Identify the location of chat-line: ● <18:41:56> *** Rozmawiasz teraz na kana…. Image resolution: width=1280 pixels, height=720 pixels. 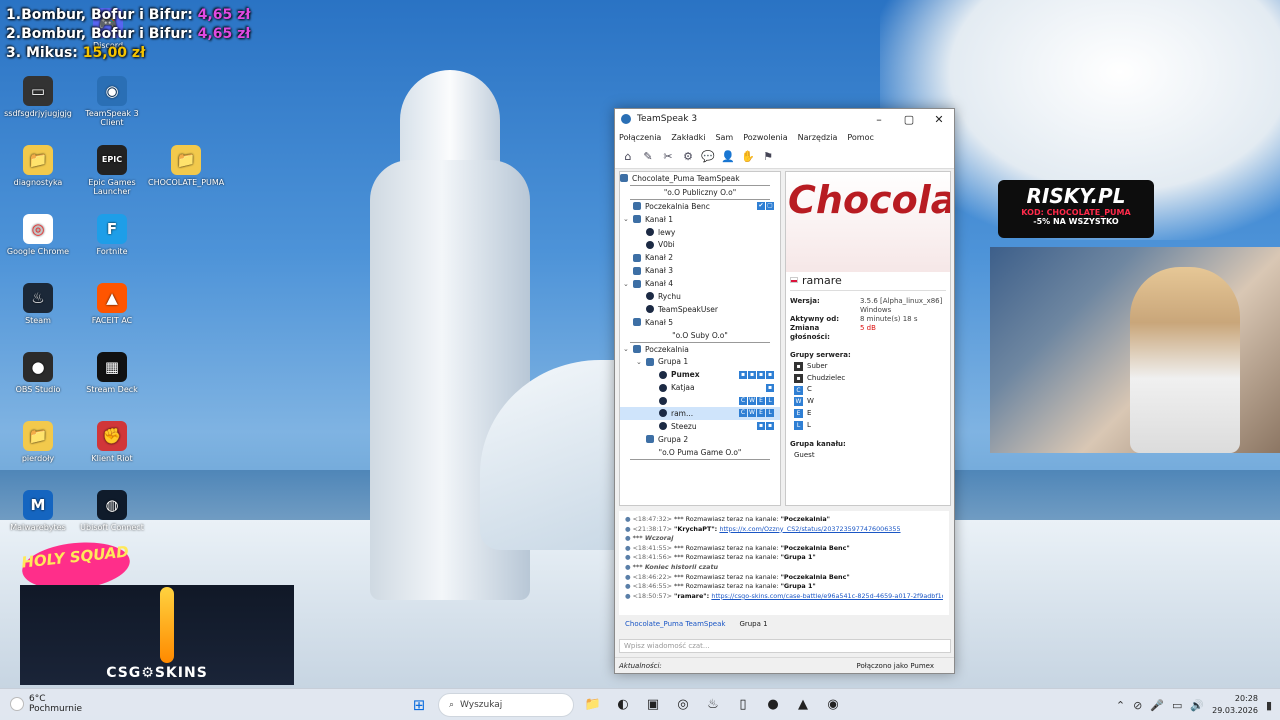
(784, 558).